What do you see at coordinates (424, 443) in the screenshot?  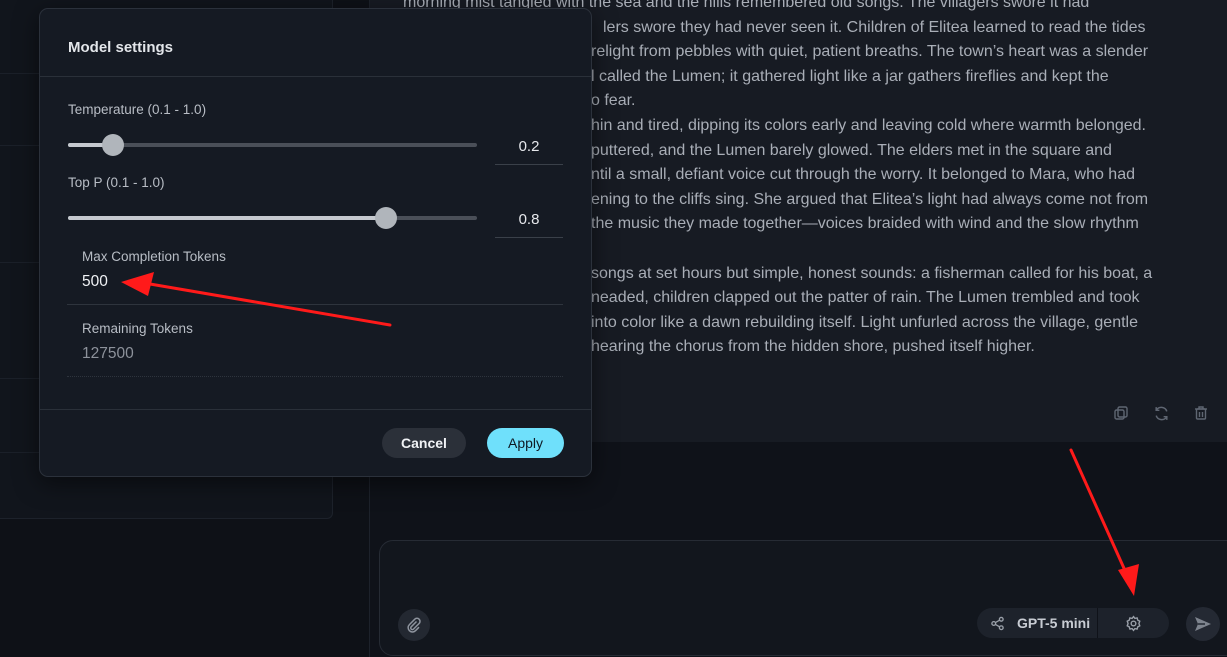 I see `cancel-button: Cancel` at bounding box center [424, 443].